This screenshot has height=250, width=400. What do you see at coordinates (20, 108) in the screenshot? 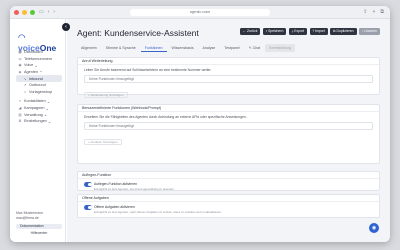
I see `megaphone-icon: ◢` at bounding box center [20, 108].